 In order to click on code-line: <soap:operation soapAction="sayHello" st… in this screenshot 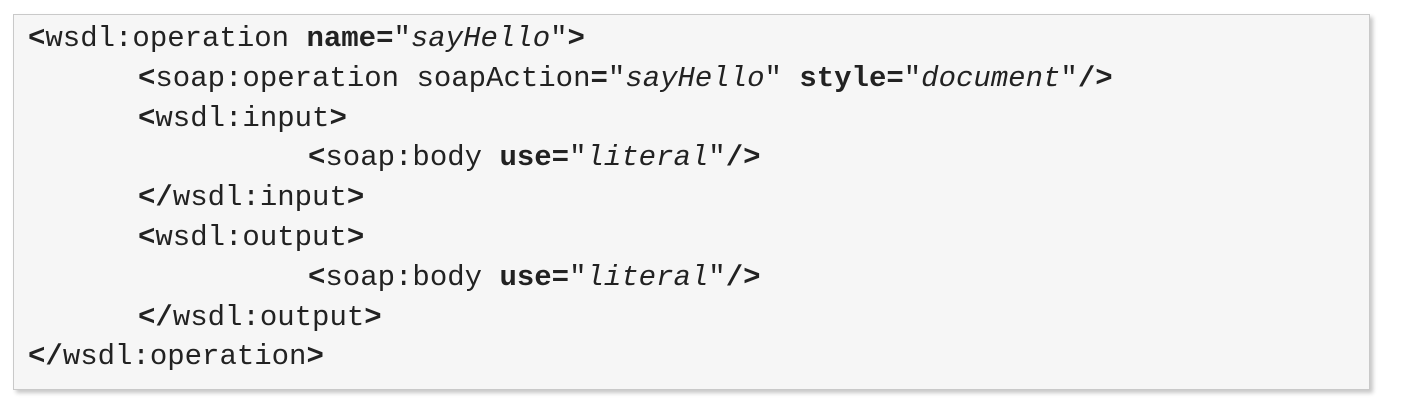, I will do `click(625, 79)`.